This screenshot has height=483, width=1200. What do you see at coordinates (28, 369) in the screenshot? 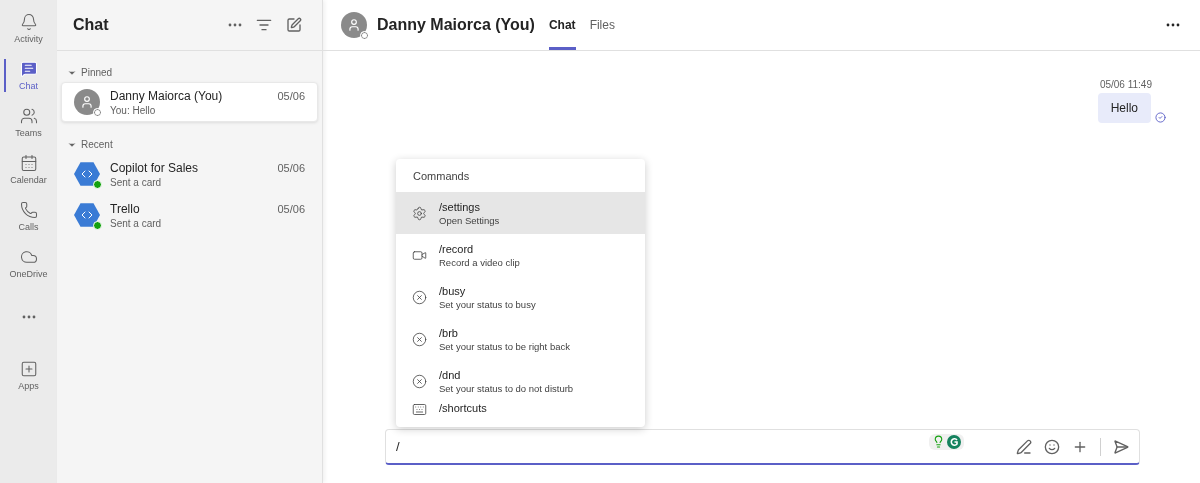
I see `add-square-icon` at bounding box center [28, 369].